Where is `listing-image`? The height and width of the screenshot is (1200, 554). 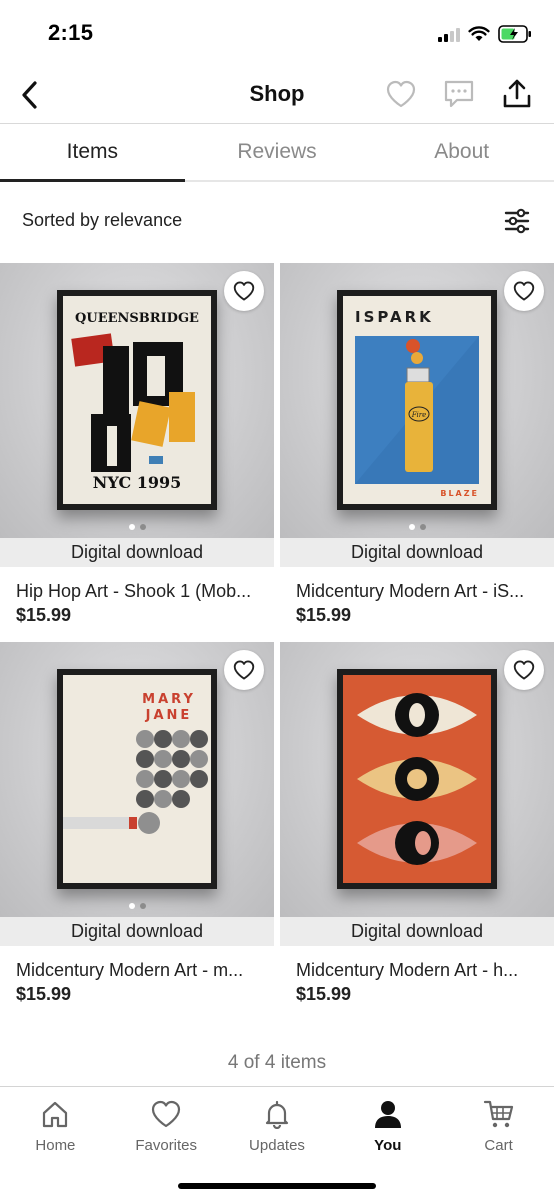 listing-image is located at coordinates (417, 779).